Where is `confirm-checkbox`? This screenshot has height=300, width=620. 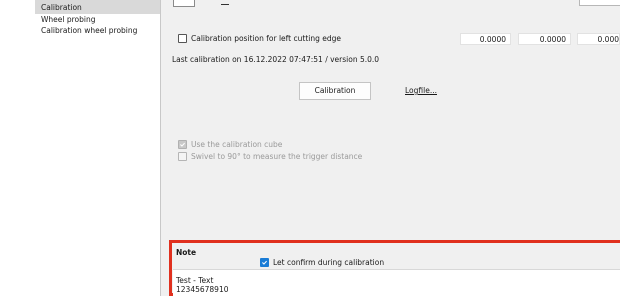
confirm-checkbox is located at coordinates (264, 262).